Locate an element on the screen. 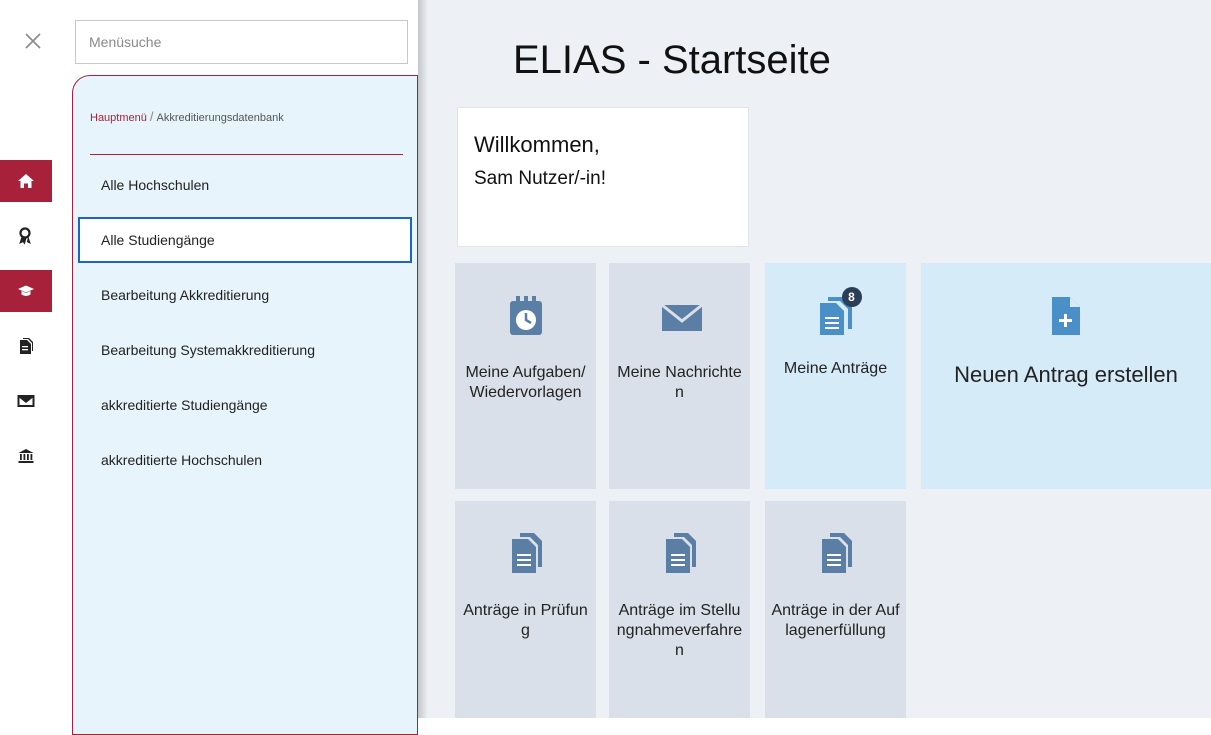 Image resolution: width=1211 pixels, height=735 pixels. tile-new-application: Neuen Antrag erstellen is located at coordinates (1066, 376).